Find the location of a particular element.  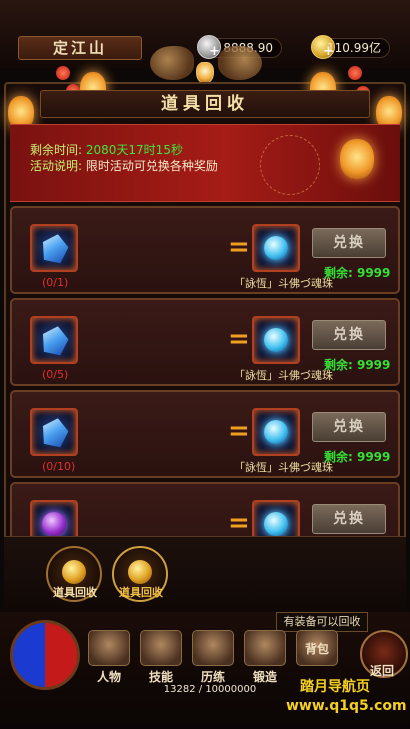

event-desc-row: 活动说明: 限时活动可兑换各种奖励 is located at coordinates (124, 165).